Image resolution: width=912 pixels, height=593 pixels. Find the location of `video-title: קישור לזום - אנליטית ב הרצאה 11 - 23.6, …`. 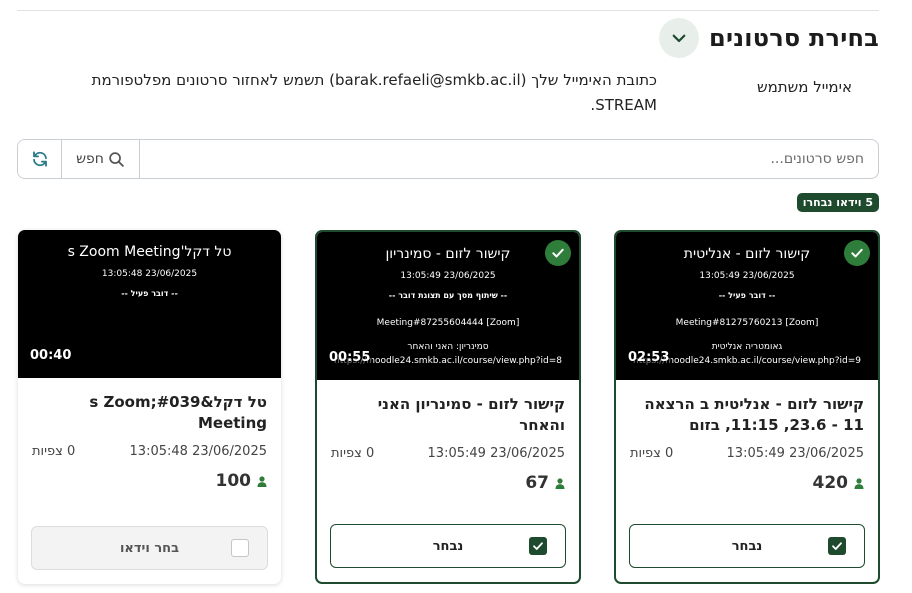

video-title: קישור לזום - אנליטית ב הרצאה 11 - 23.6, … is located at coordinates (754, 414).